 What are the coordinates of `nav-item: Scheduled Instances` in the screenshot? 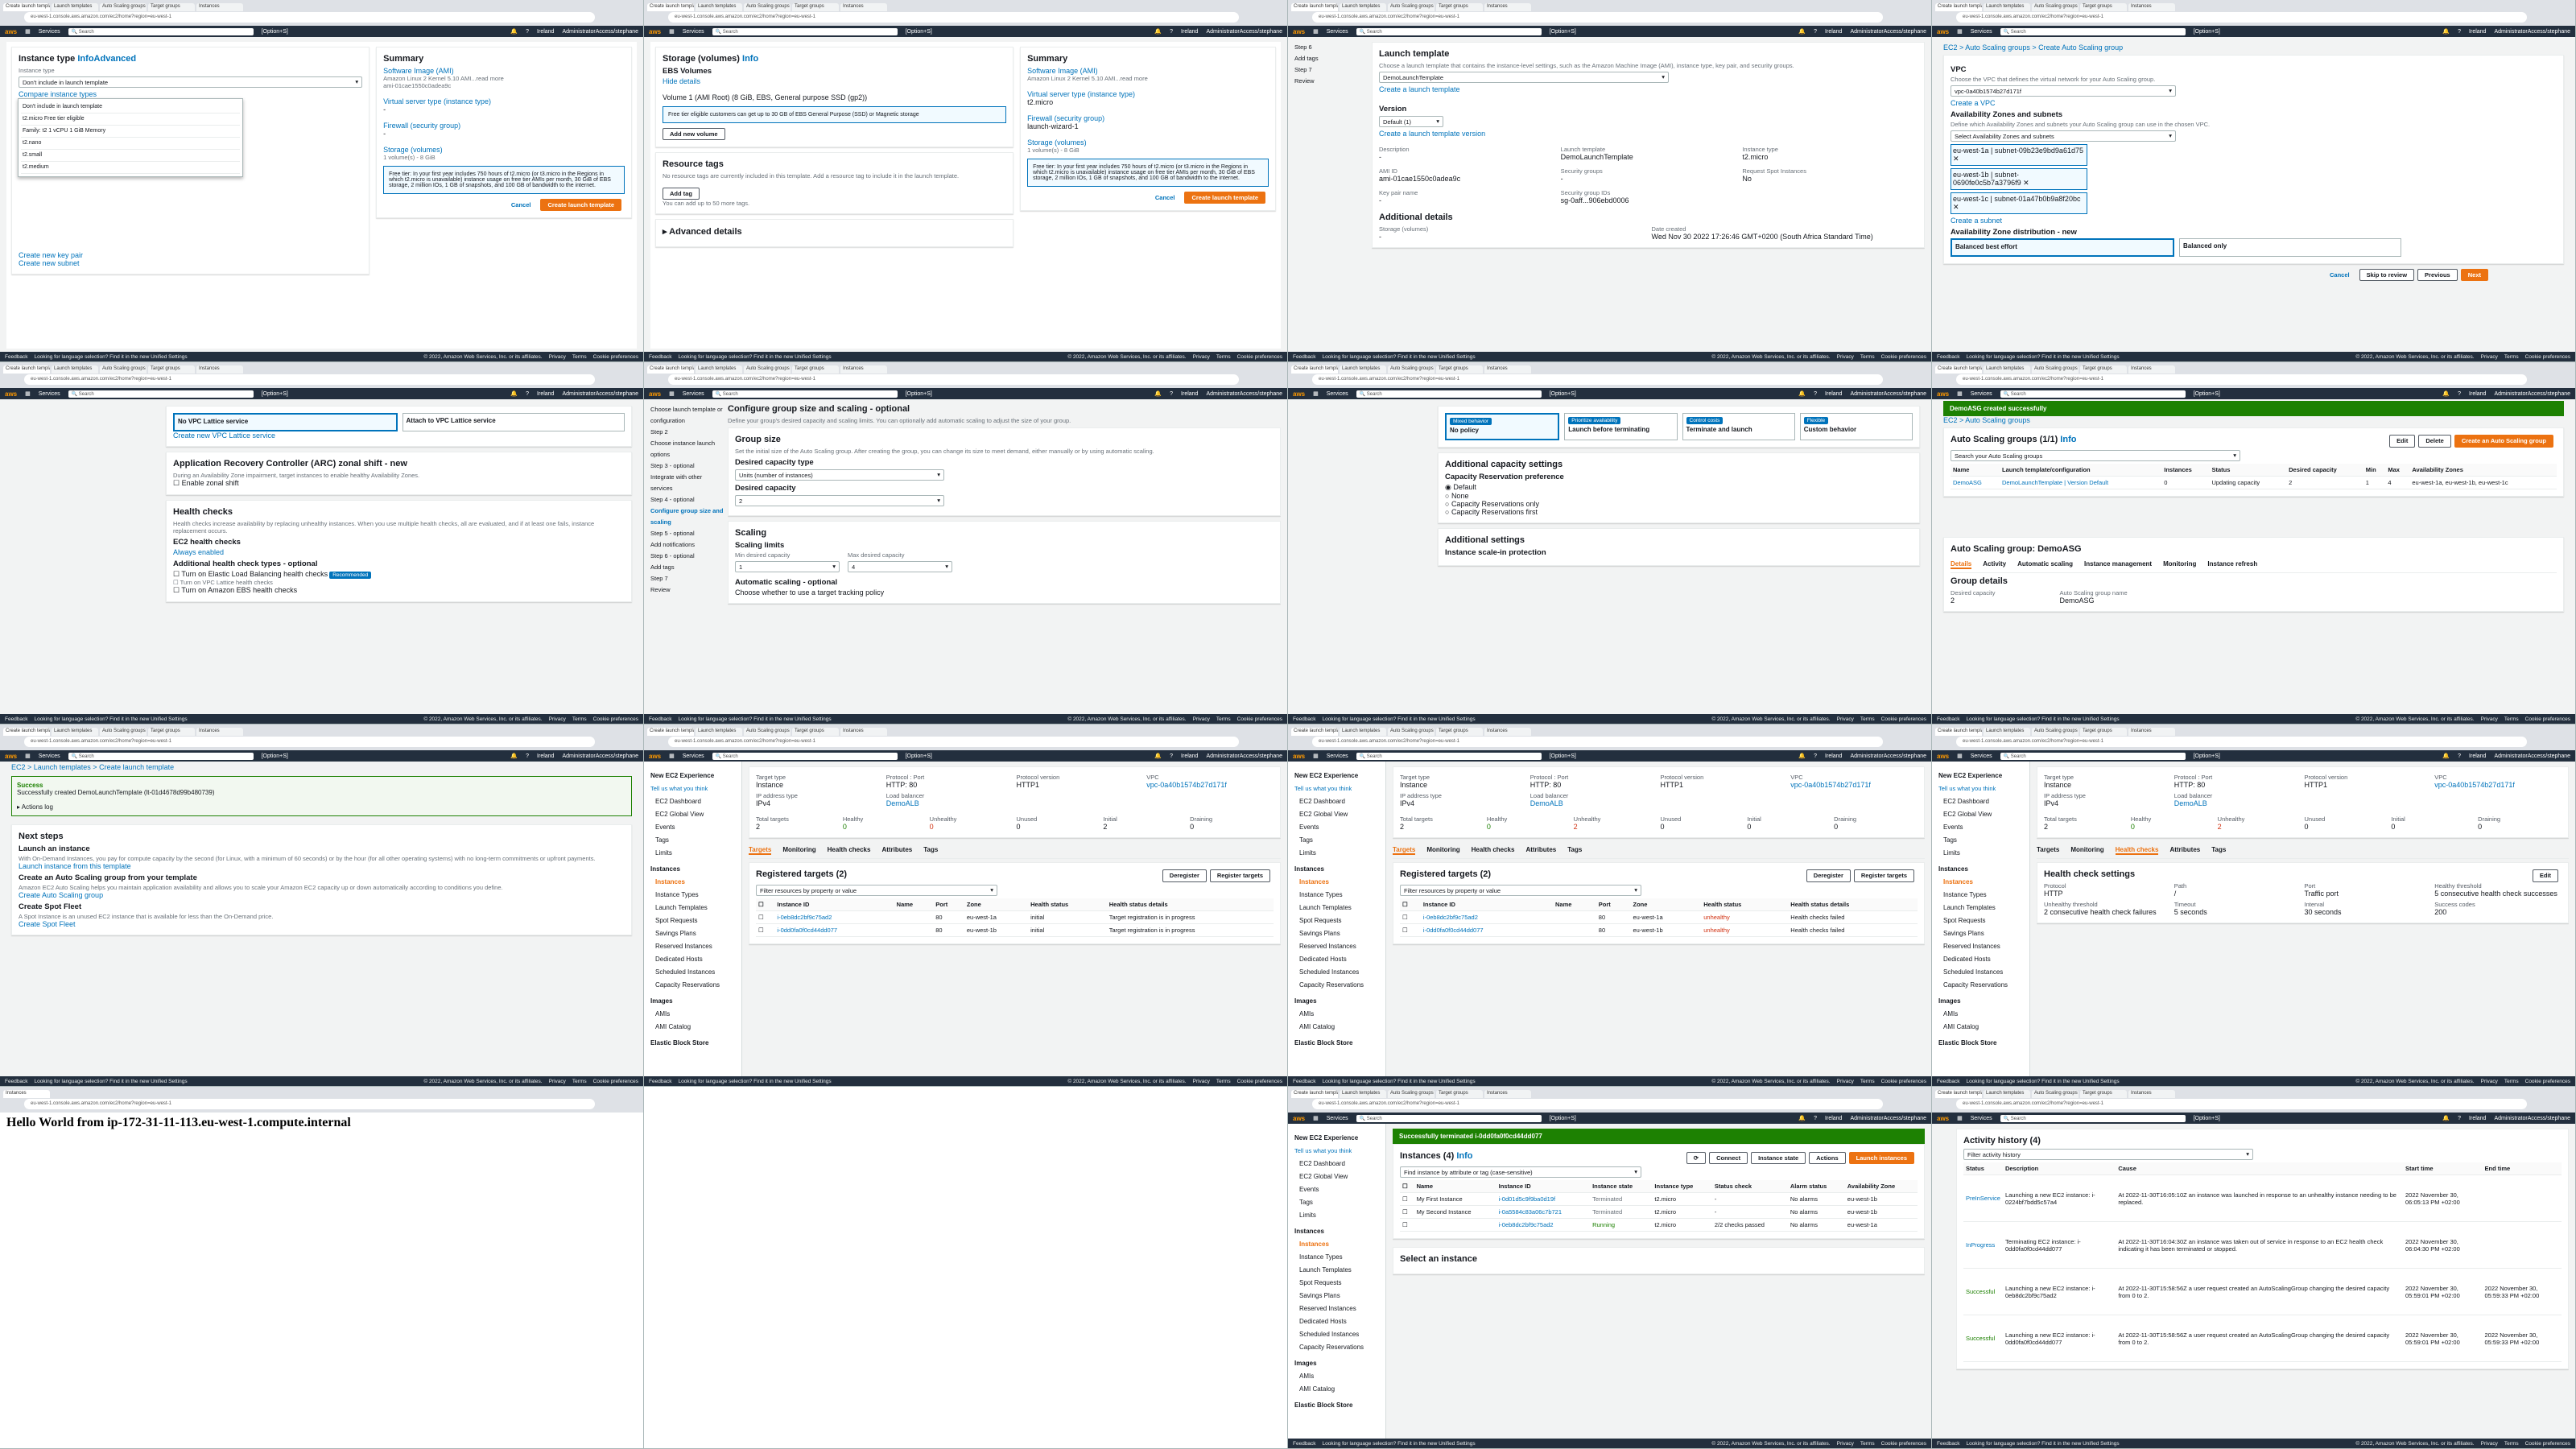 It's located at (1336, 1334).